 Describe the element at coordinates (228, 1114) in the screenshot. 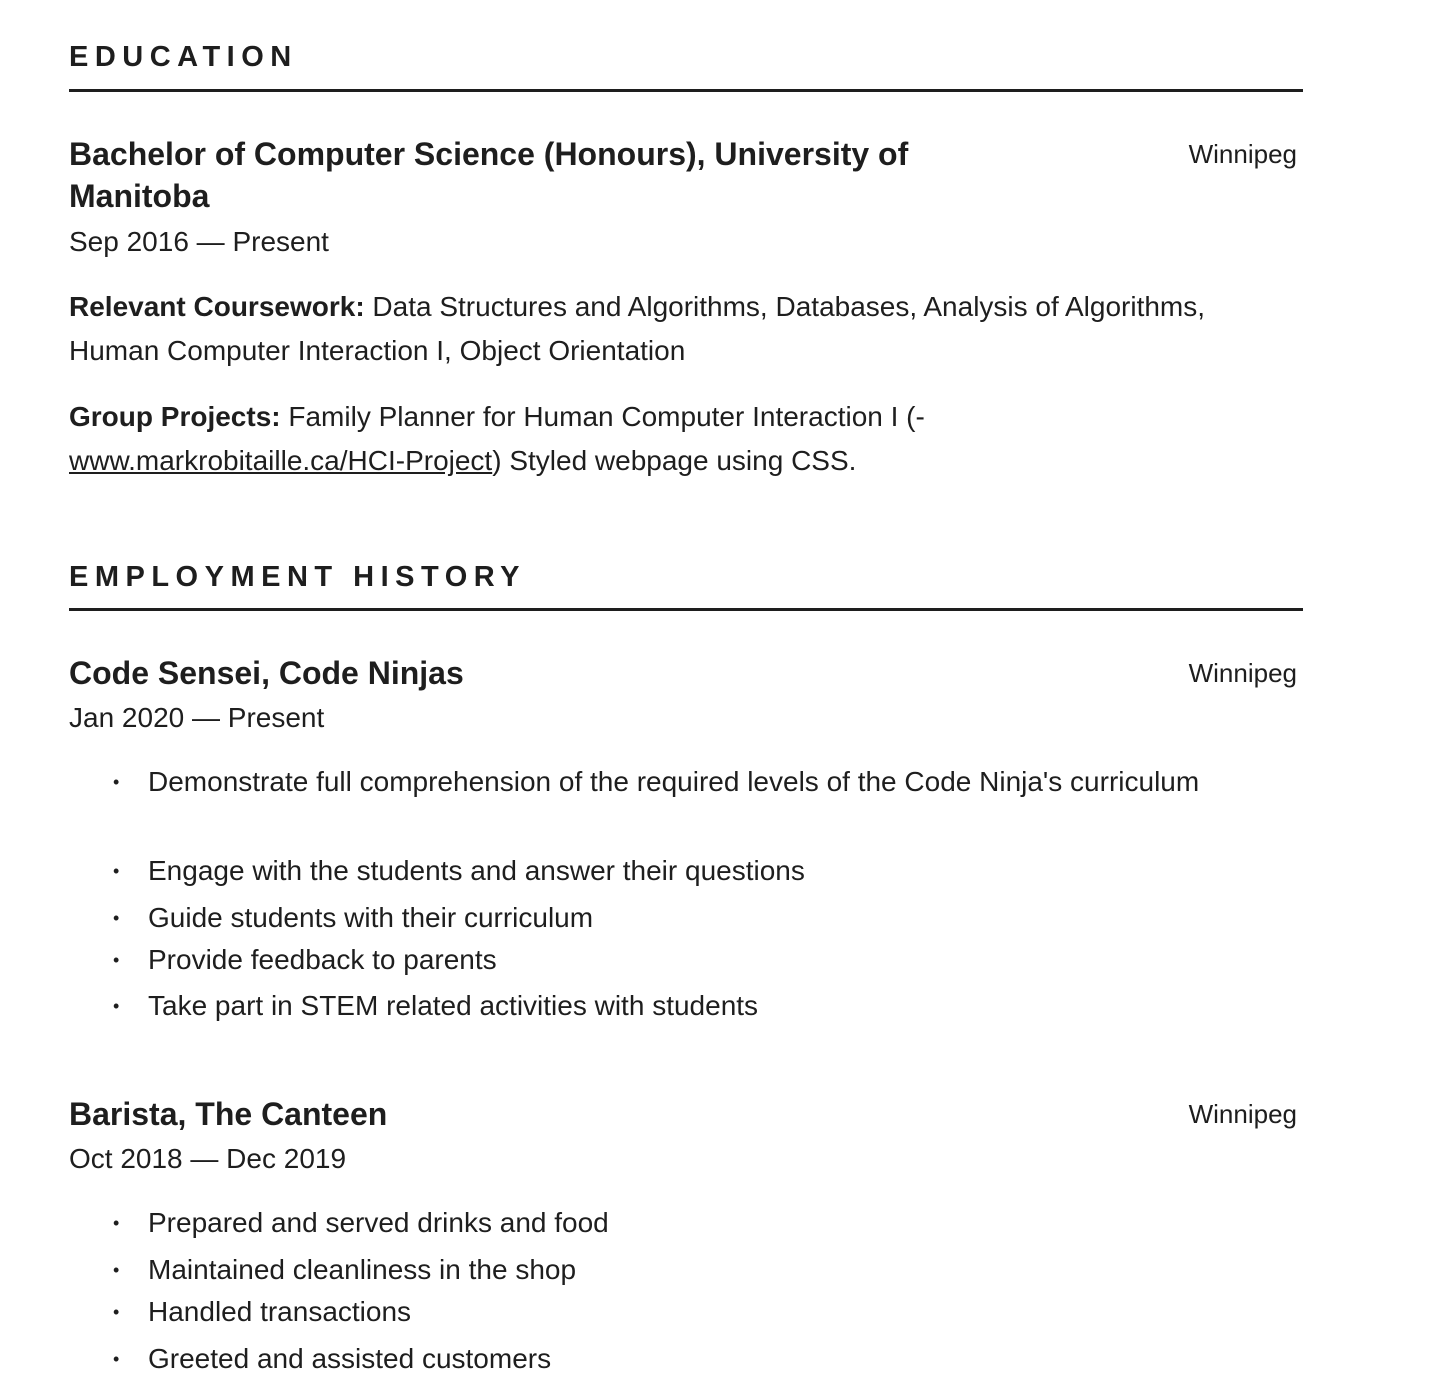

I see `job-title: Barista, The Canteen` at that location.